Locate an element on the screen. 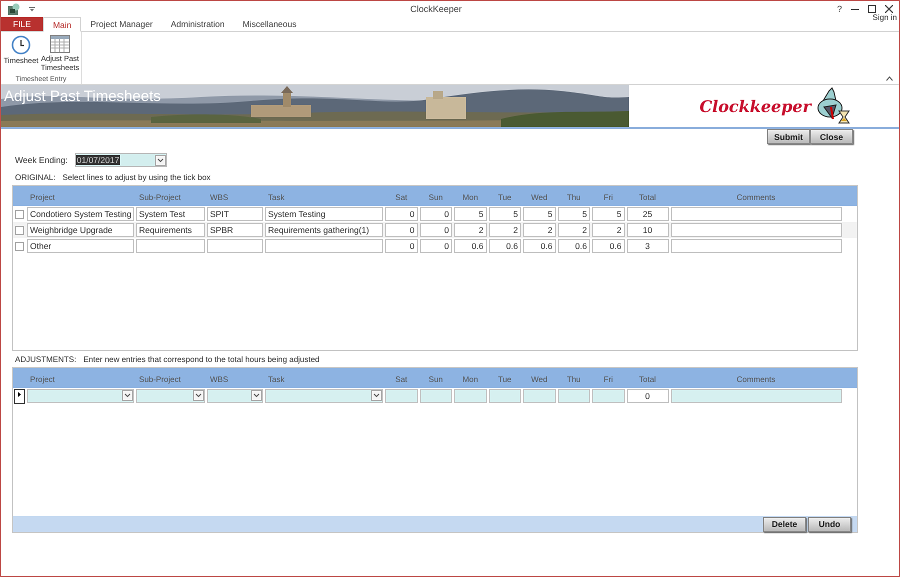 The image size is (900, 577). window-title: ClockKeeper is located at coordinates (436, 9).